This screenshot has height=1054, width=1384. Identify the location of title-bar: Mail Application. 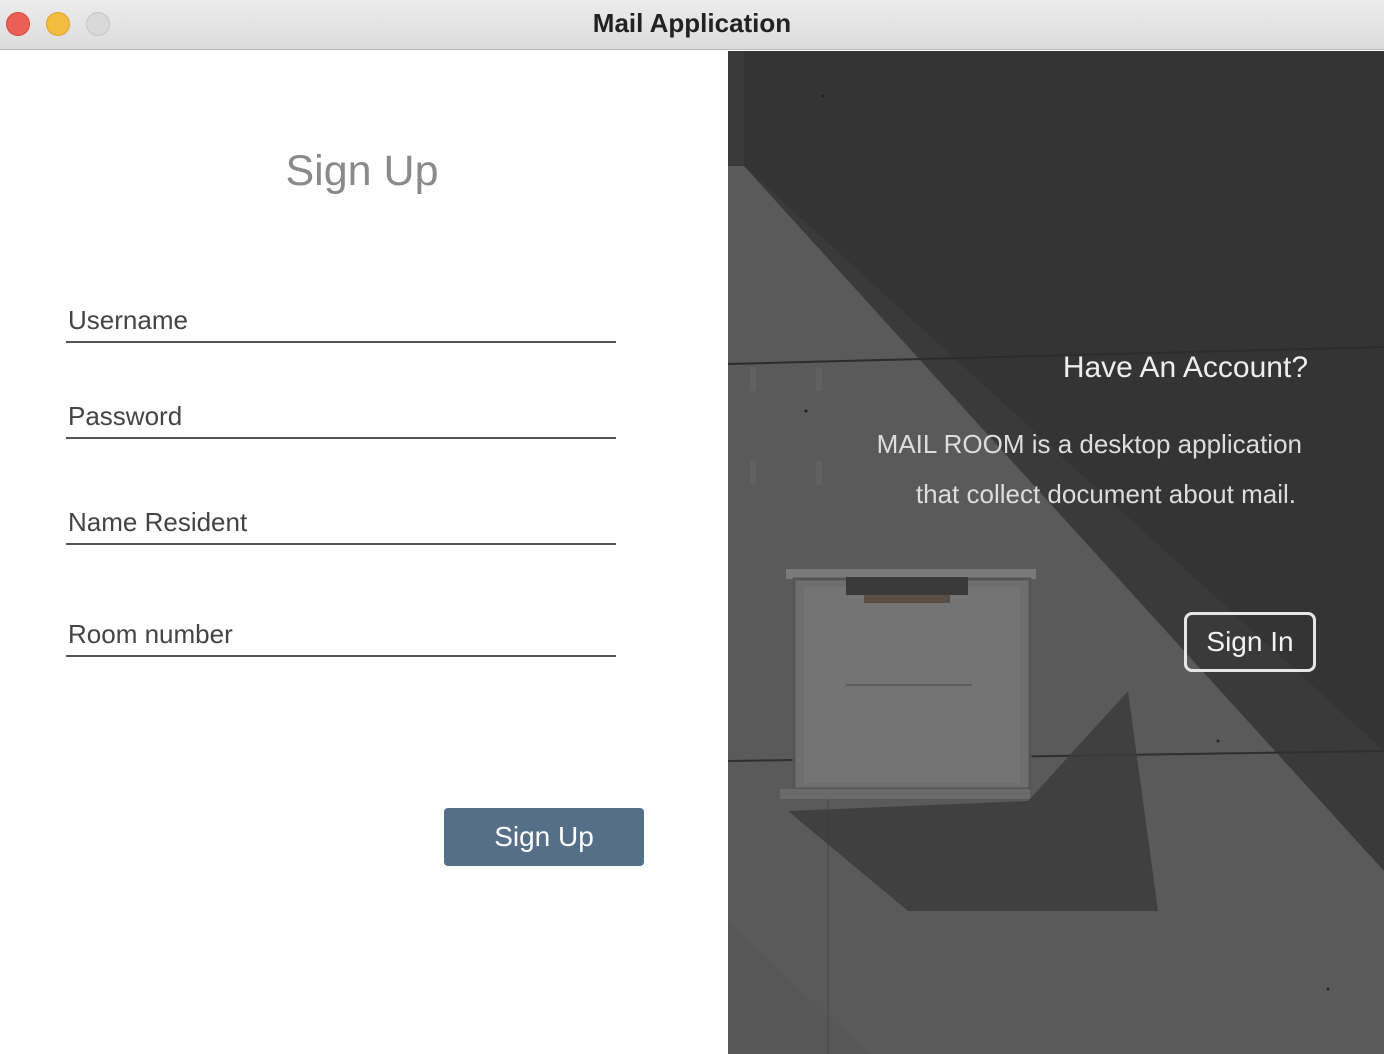
(692, 25).